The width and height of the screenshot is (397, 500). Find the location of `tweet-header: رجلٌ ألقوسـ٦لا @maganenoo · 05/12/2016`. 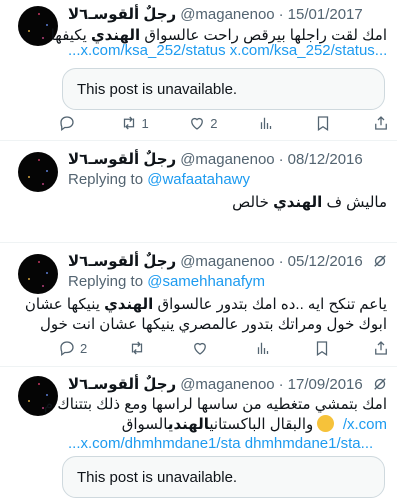

tweet-header: رجلٌ ألقوسـ٦لا @maganenoo · 05/12/2016 is located at coordinates (228, 261).